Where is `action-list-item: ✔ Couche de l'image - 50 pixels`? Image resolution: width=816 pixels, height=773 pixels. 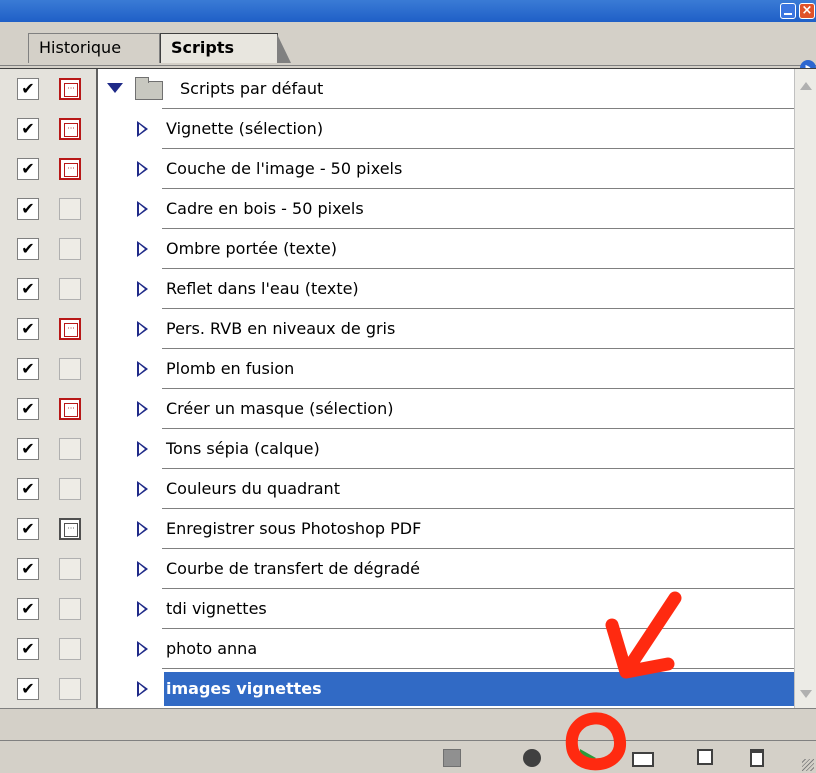
action-list-item: ✔ Couche de l'image - 50 pixels is located at coordinates (397, 169).